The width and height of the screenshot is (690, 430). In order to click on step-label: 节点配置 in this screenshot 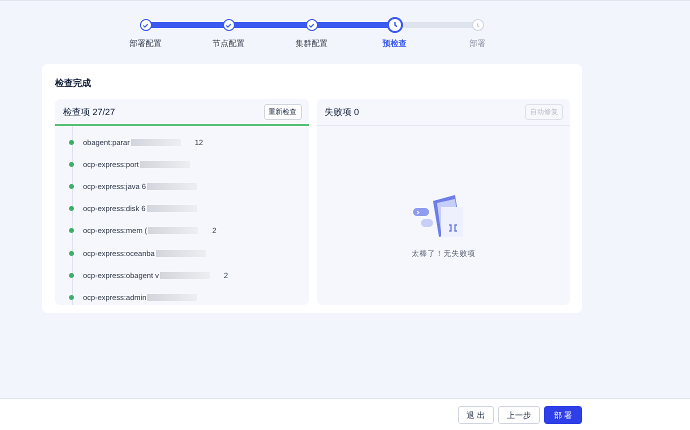, I will do `click(228, 43)`.